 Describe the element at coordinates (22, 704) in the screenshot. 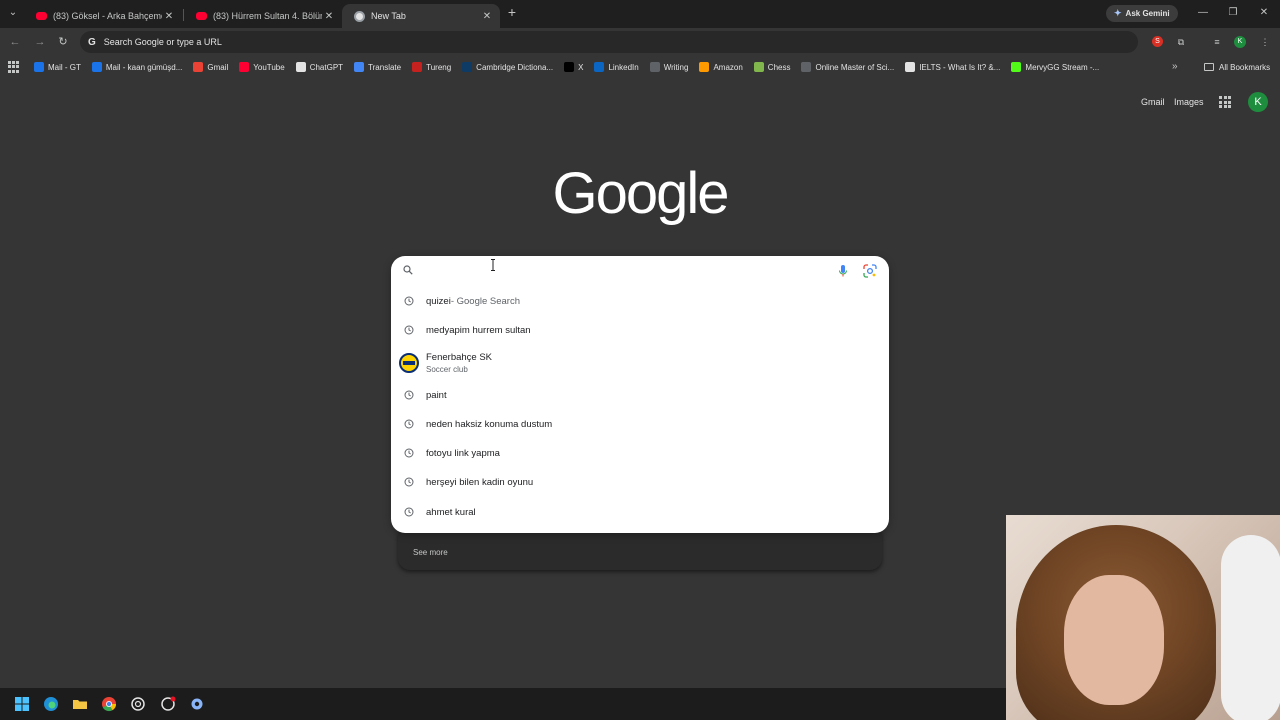

I see `windows-start-icon` at that location.